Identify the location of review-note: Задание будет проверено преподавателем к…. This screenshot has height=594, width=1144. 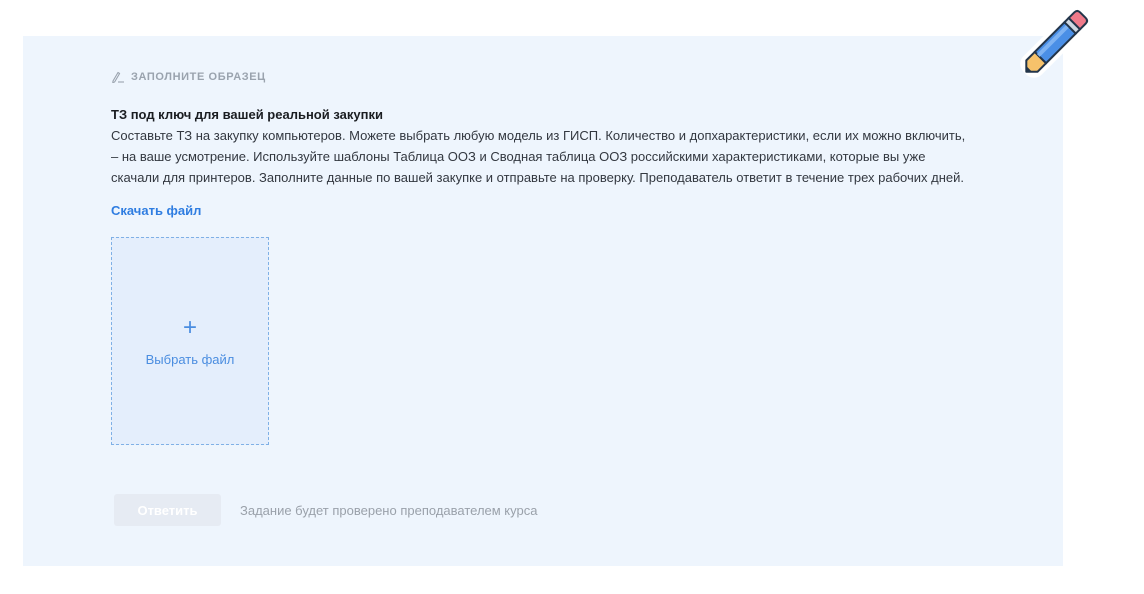
(389, 510).